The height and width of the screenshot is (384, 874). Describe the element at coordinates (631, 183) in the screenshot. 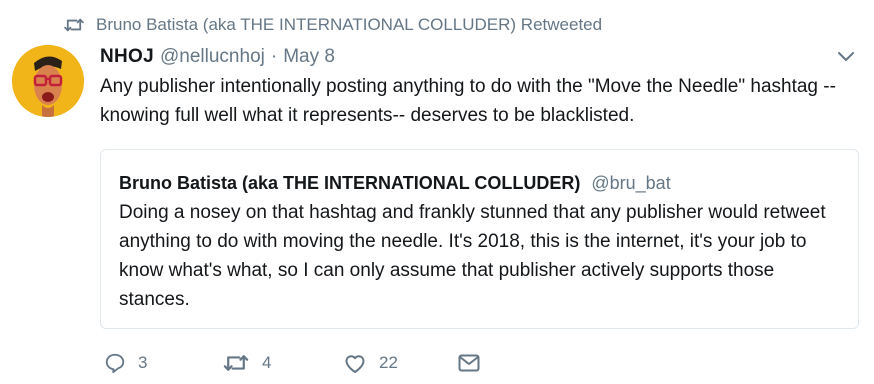

I see `quoted-author-handle: @bru_bat` at that location.